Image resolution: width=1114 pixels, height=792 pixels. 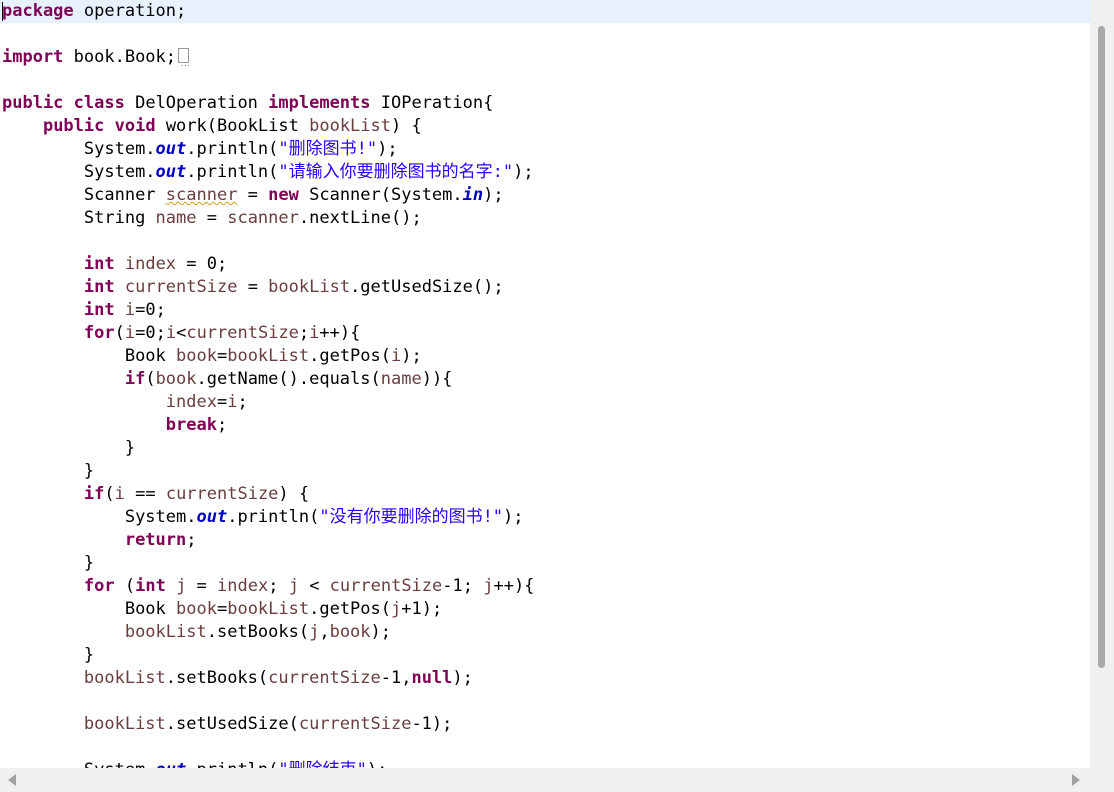 What do you see at coordinates (12, 780) in the screenshot?
I see `scroll-left-arrow-icon` at bounding box center [12, 780].